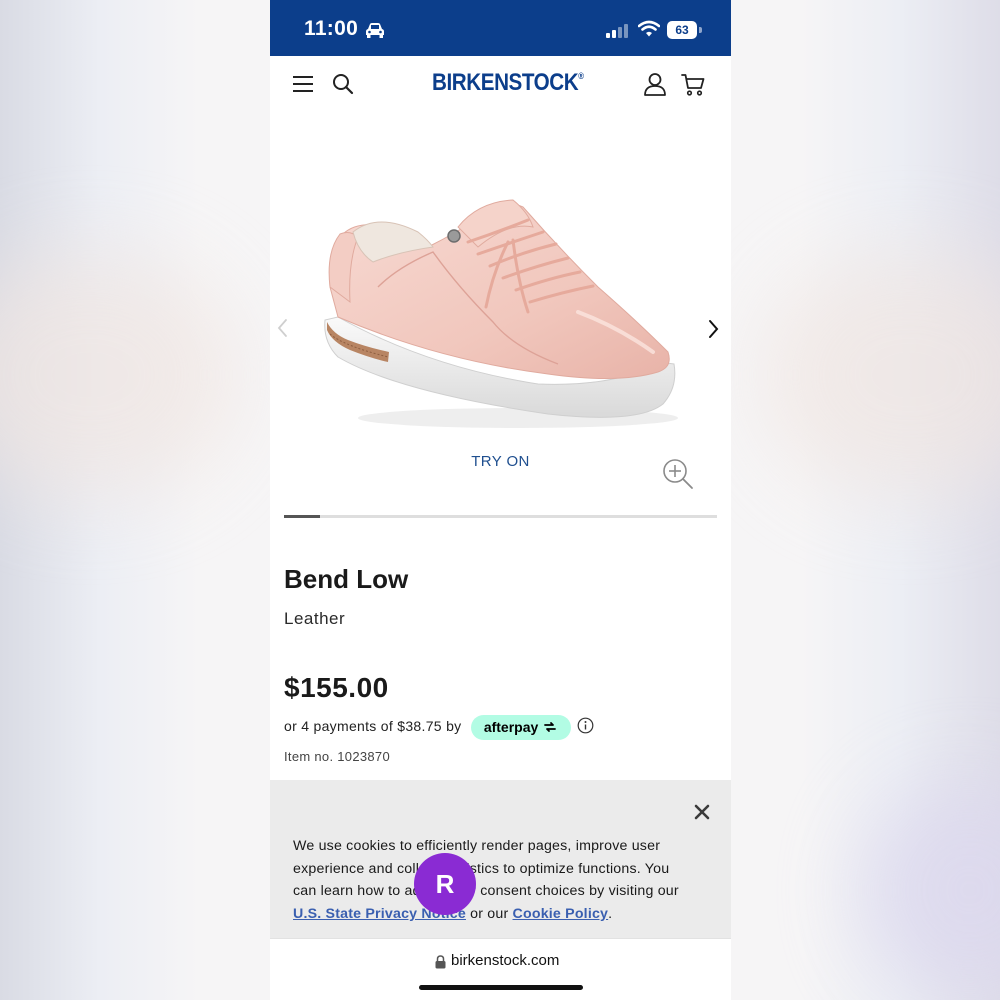 The image size is (1000, 1000). I want to click on home-indicator, so click(501, 987).